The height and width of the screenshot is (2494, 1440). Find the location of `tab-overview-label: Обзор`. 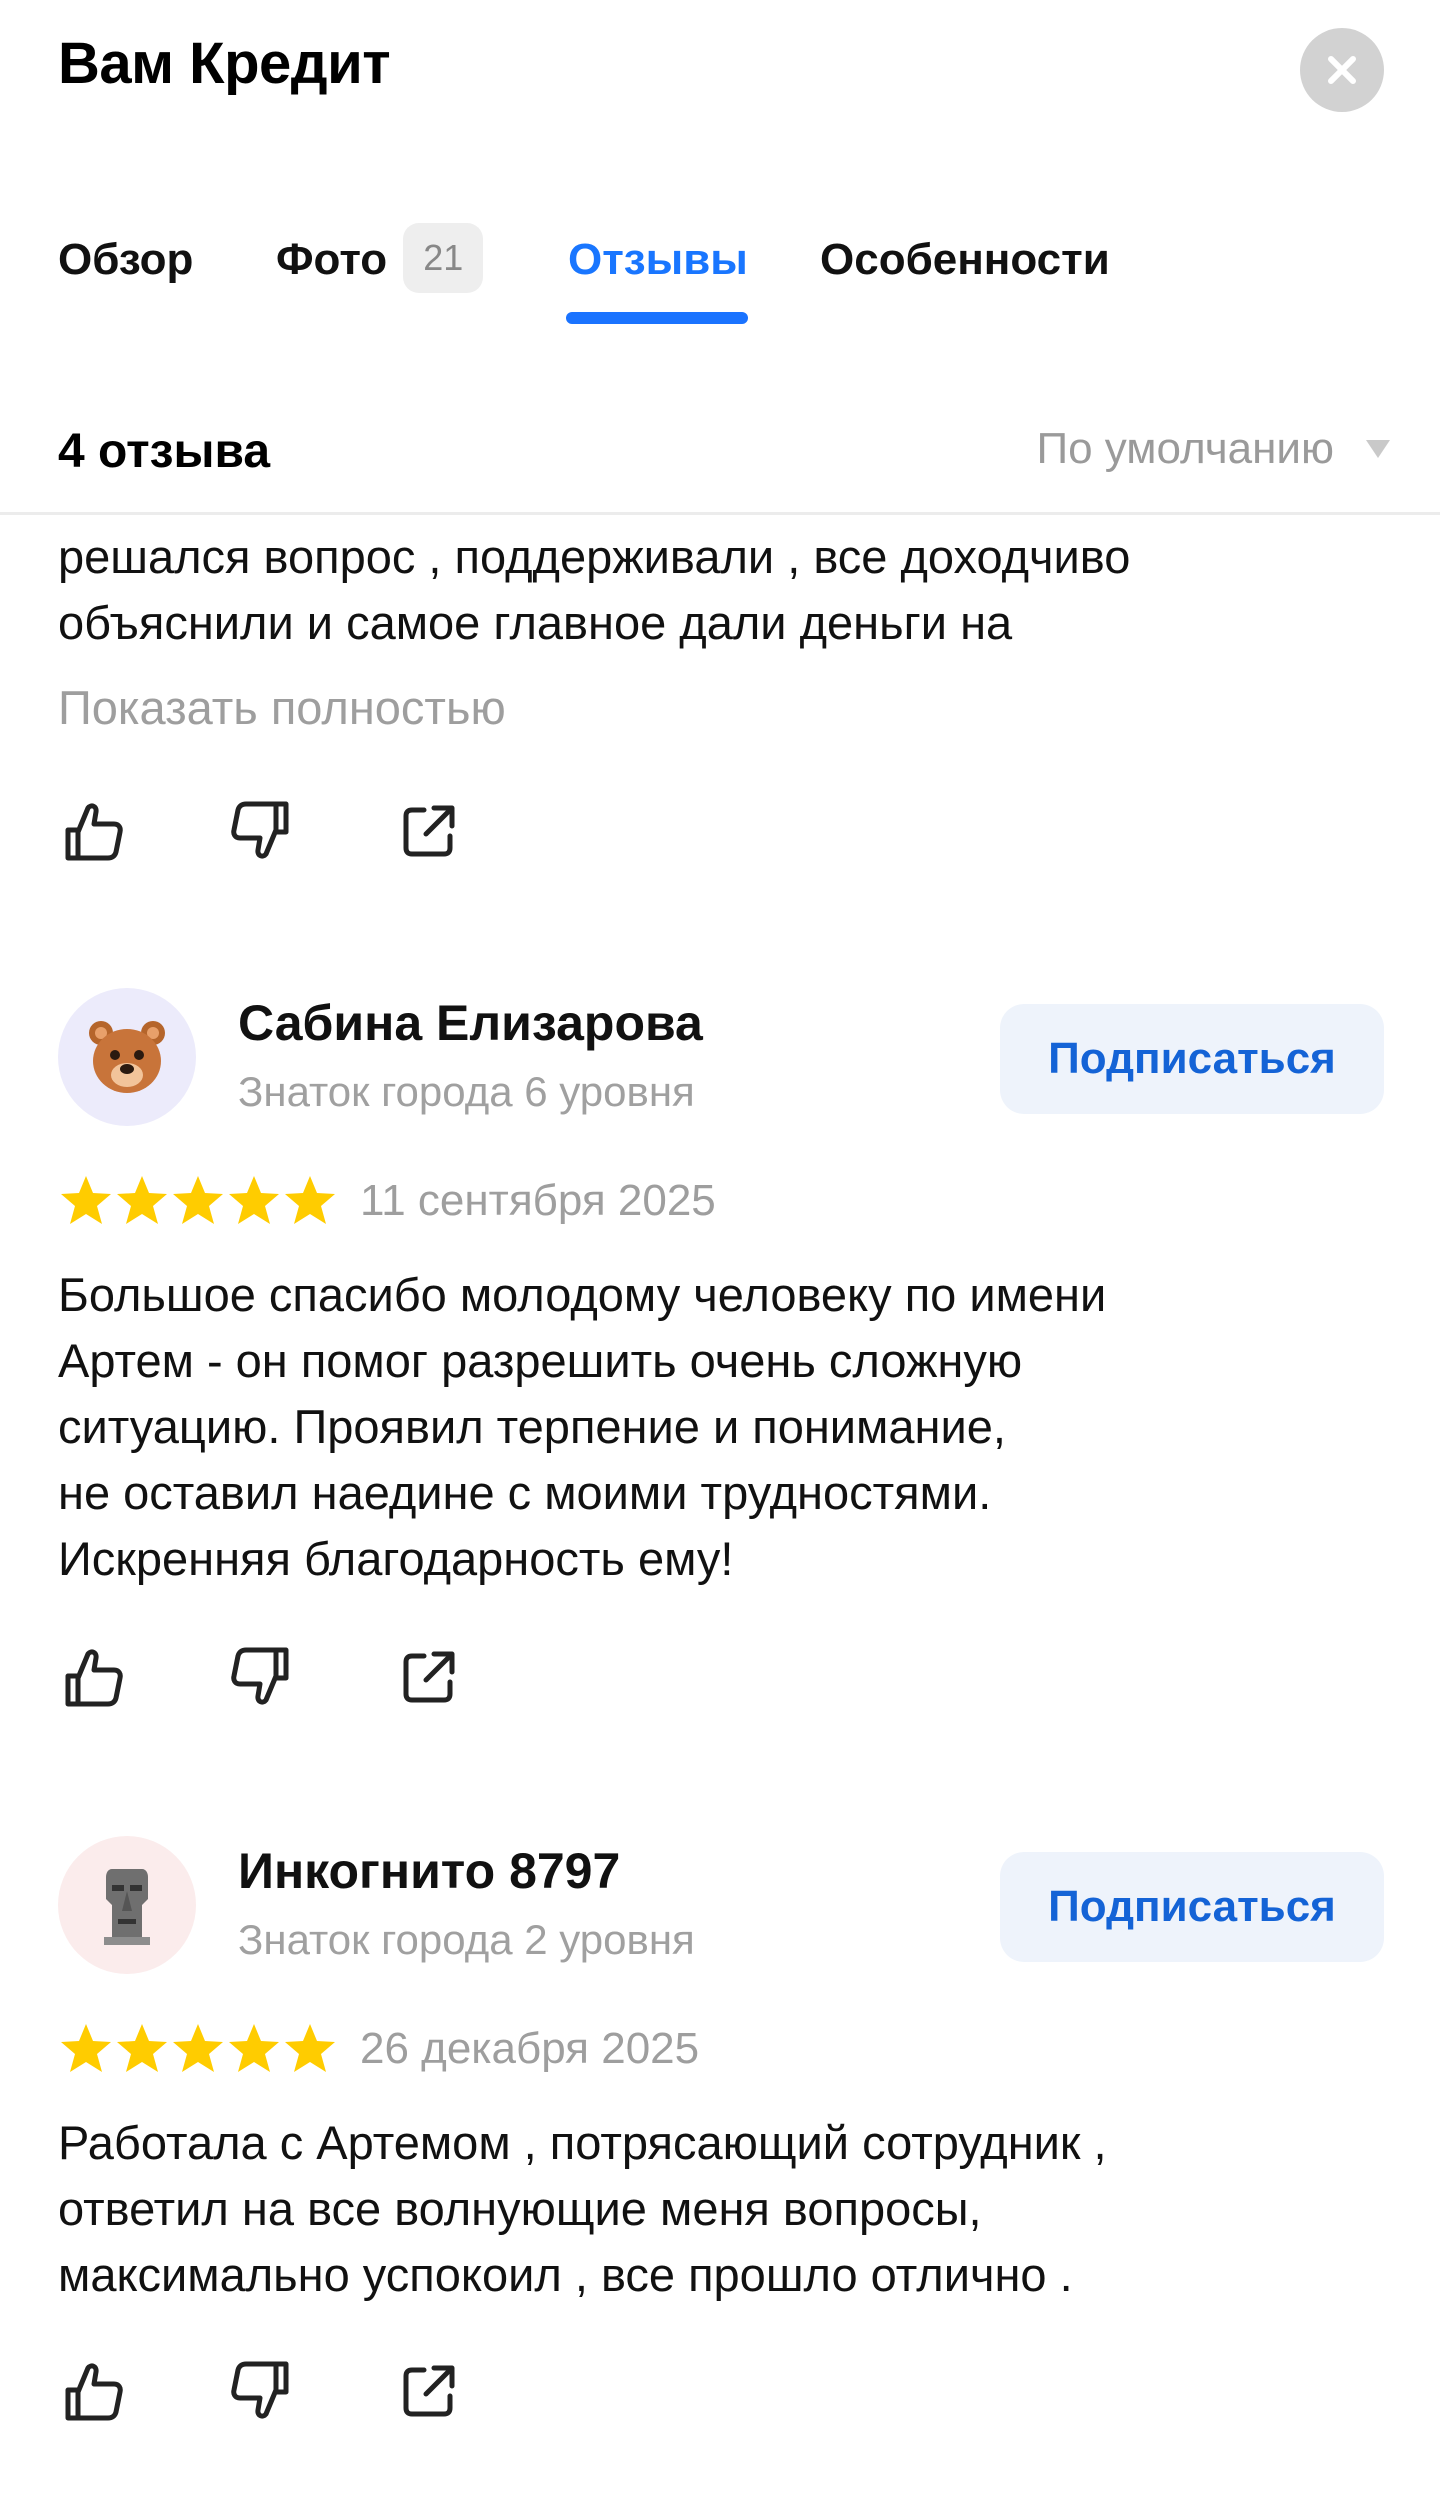

tab-overview-label: Обзор is located at coordinates (126, 259).